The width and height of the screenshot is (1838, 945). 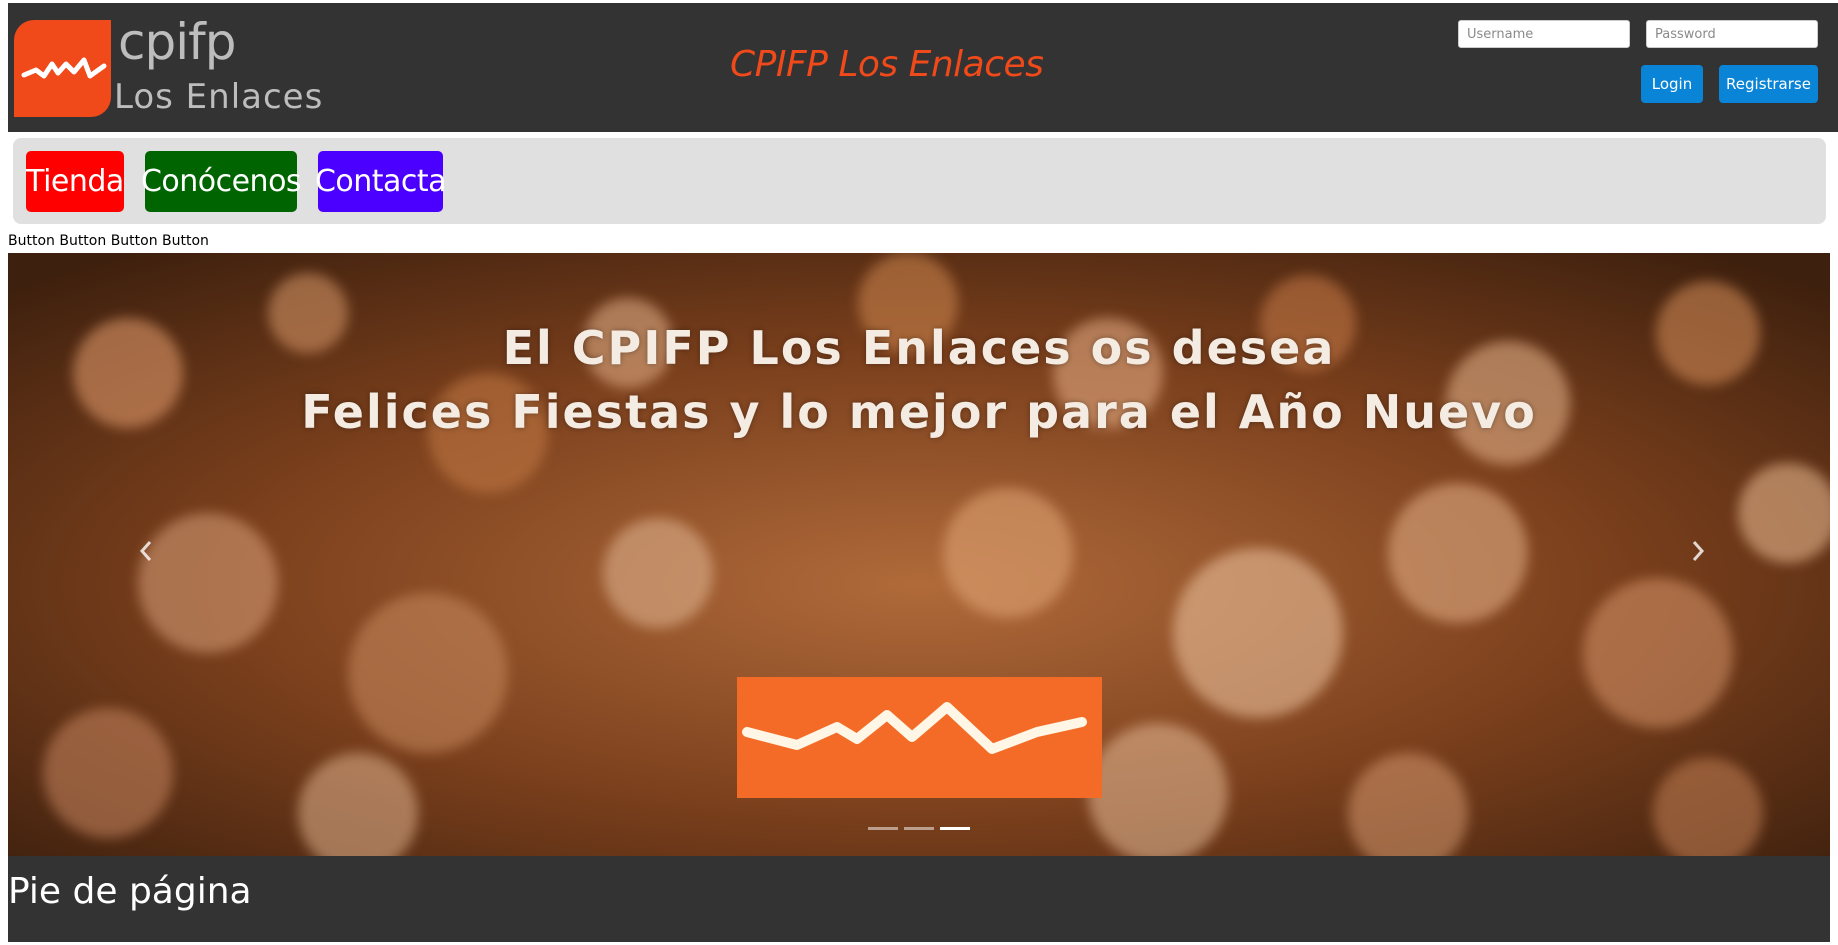 I want to click on logo-text-los-enlaces: Los Enlaces, so click(x=219, y=97).